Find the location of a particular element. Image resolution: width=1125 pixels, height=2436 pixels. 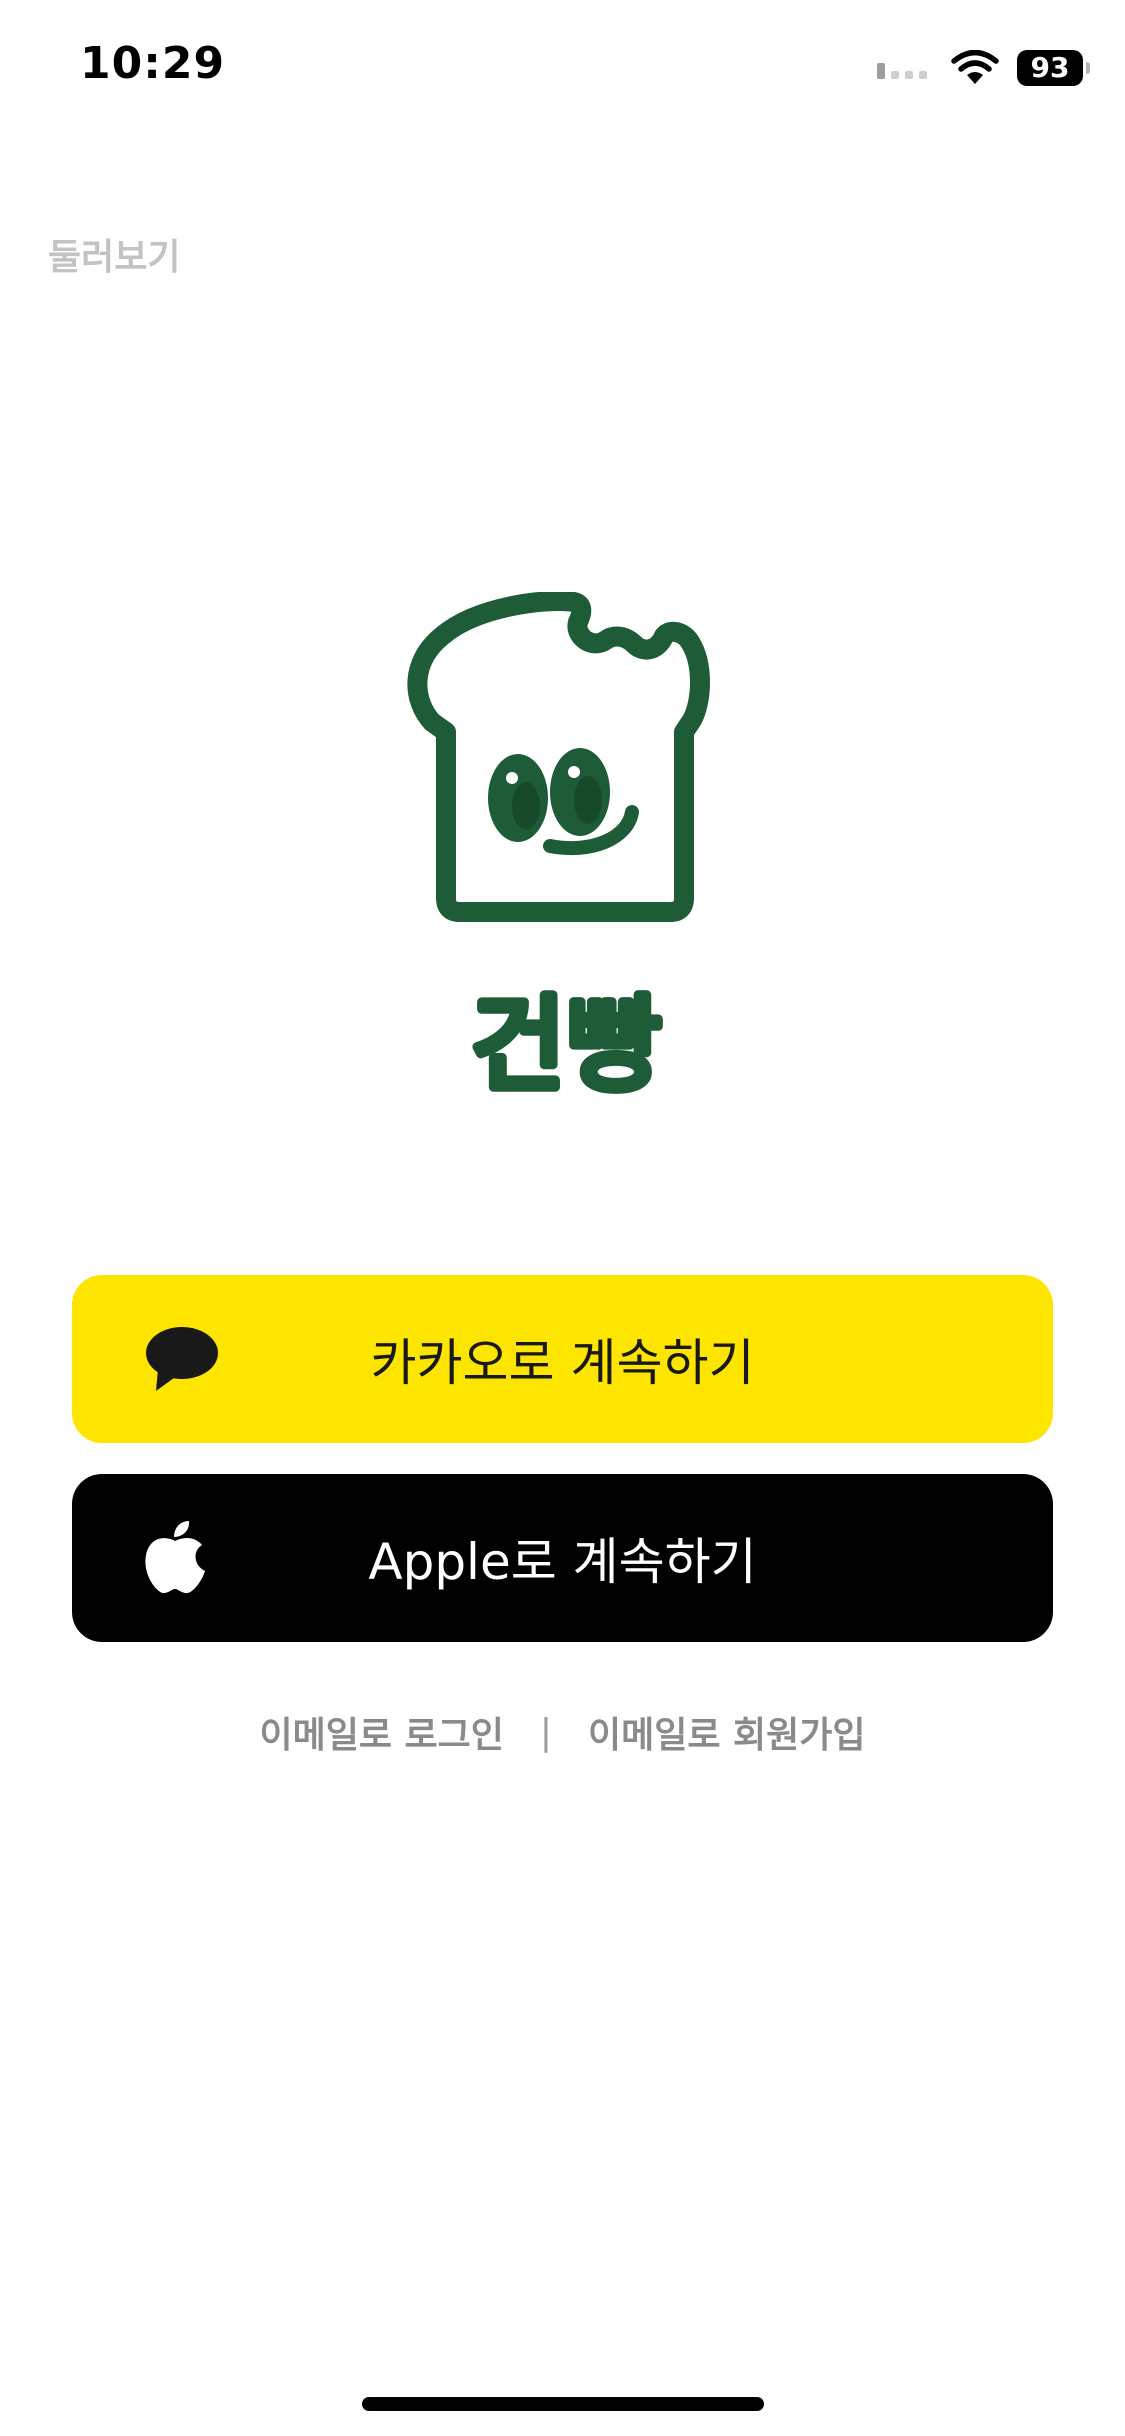

apple-logo-icon is located at coordinates (175, 1558).